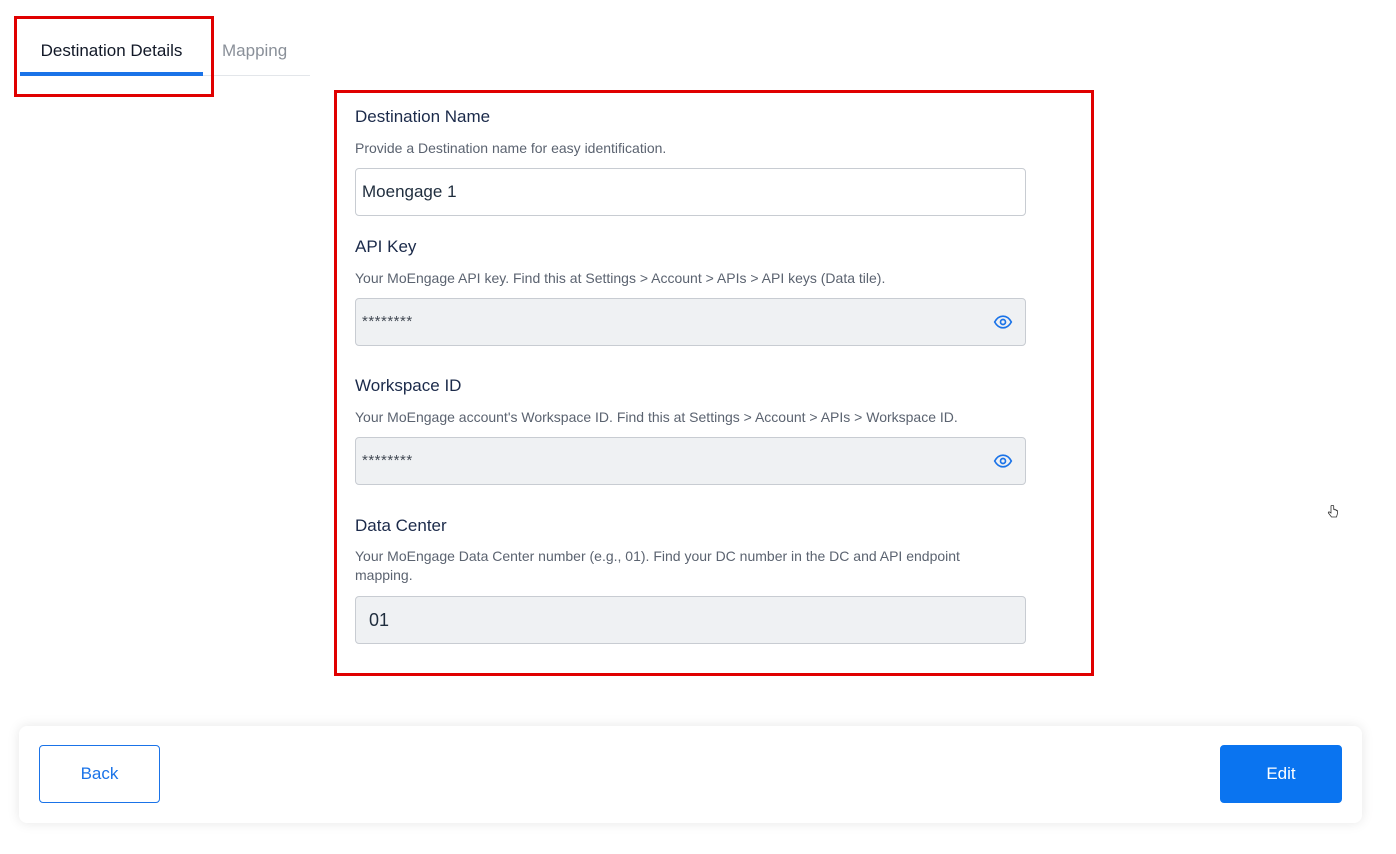  What do you see at coordinates (1281, 774) in the screenshot?
I see `edit-button: Edit` at bounding box center [1281, 774].